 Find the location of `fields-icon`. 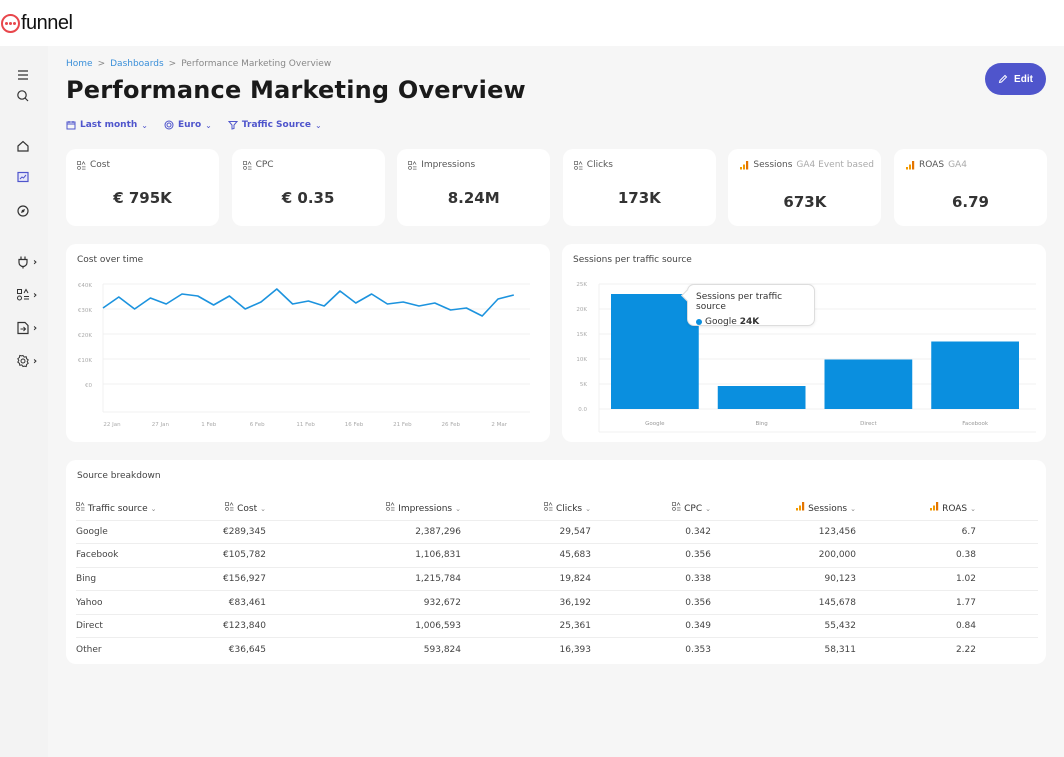

fields-icon is located at coordinates (23, 294).